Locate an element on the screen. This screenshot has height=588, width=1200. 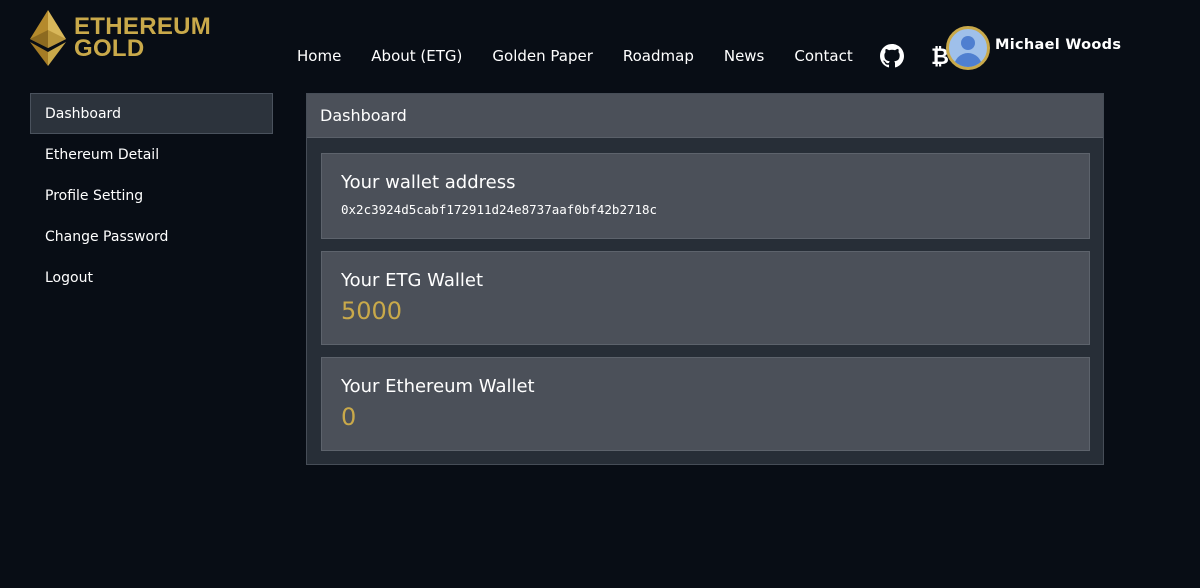
panel-title: Dashboard is located at coordinates (705, 116).